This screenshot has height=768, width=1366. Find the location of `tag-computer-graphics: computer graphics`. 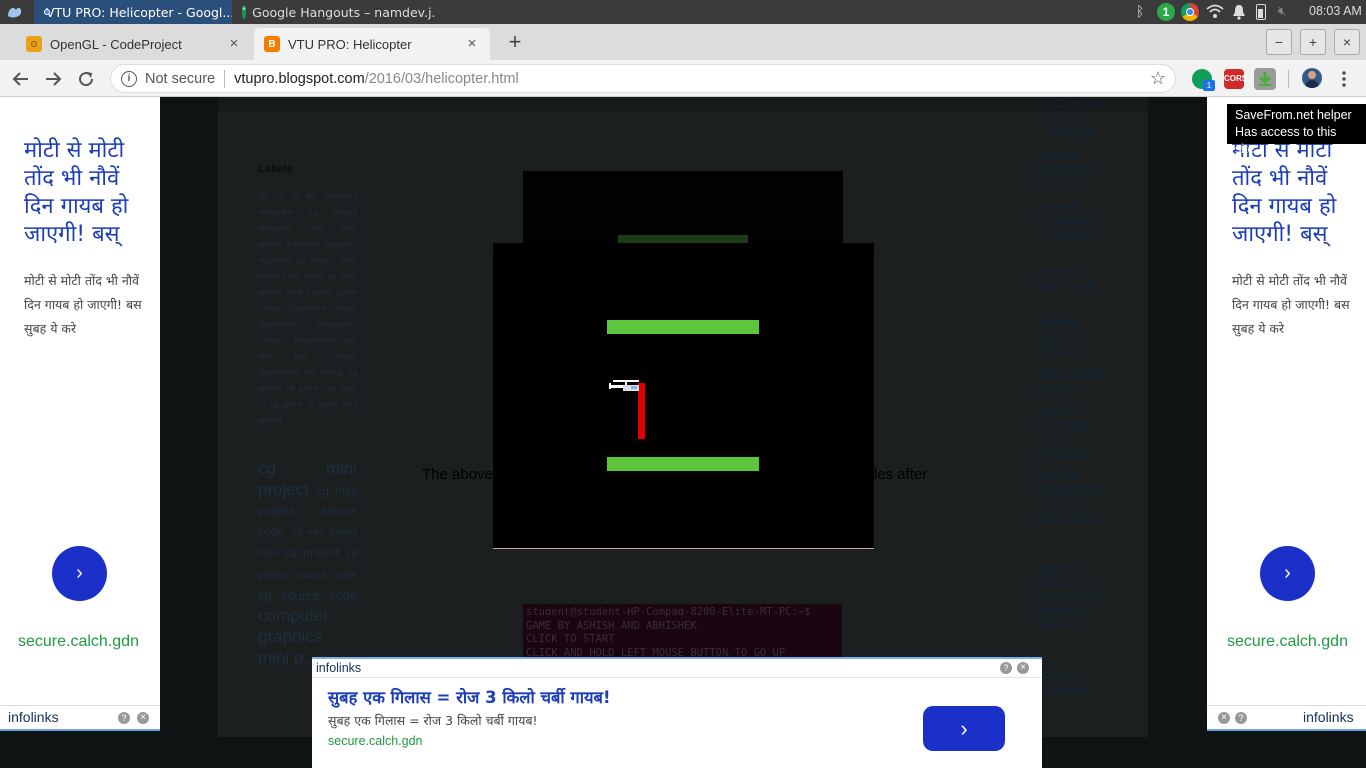

tag-computer-graphics: computer graphics is located at coordinates (293, 626).